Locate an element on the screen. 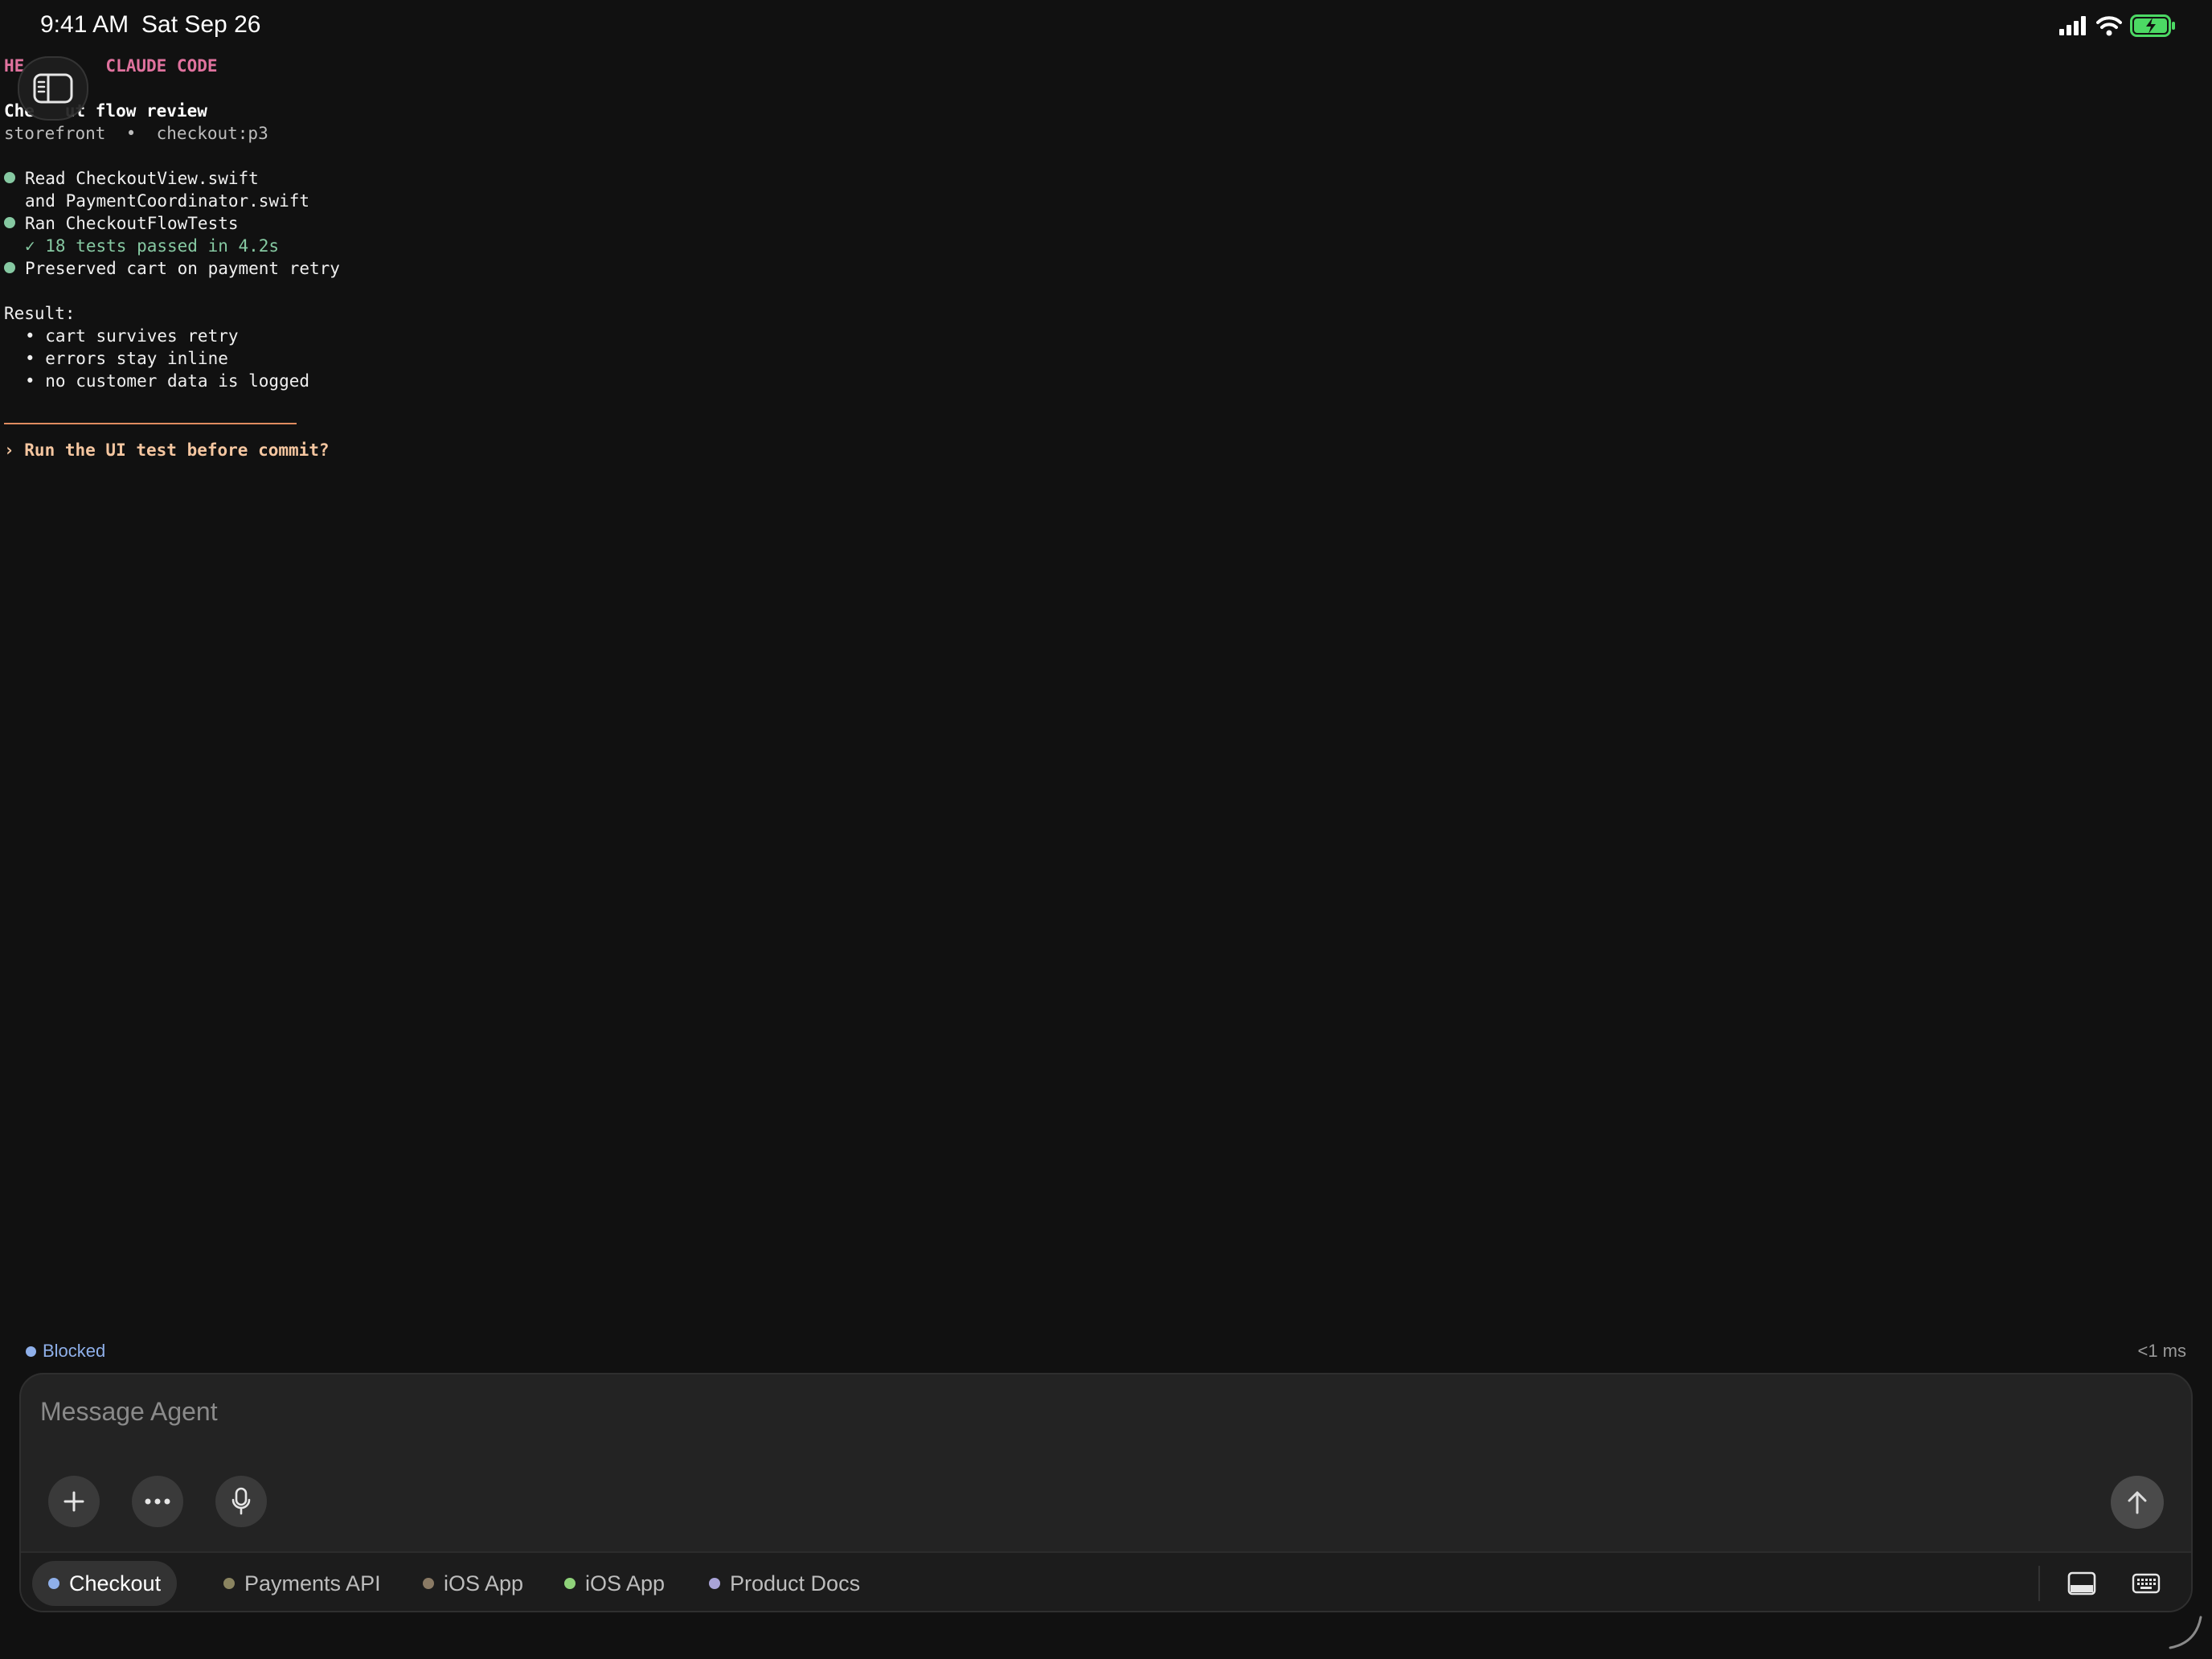  step-item: Ran CheckoutFlowTests is located at coordinates (121, 223).